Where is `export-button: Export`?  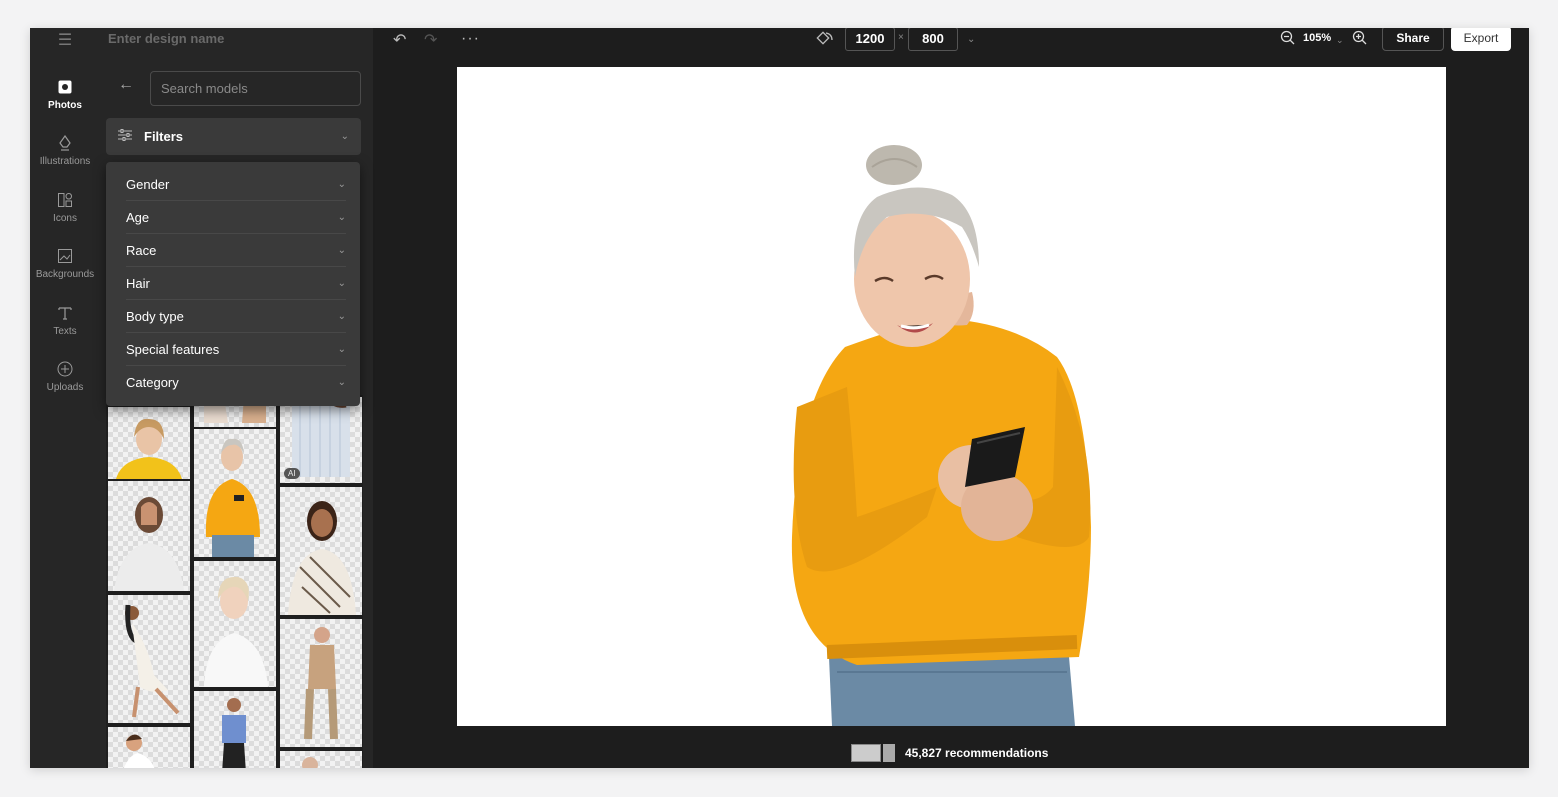
export-button: Export is located at coordinates (1481, 39).